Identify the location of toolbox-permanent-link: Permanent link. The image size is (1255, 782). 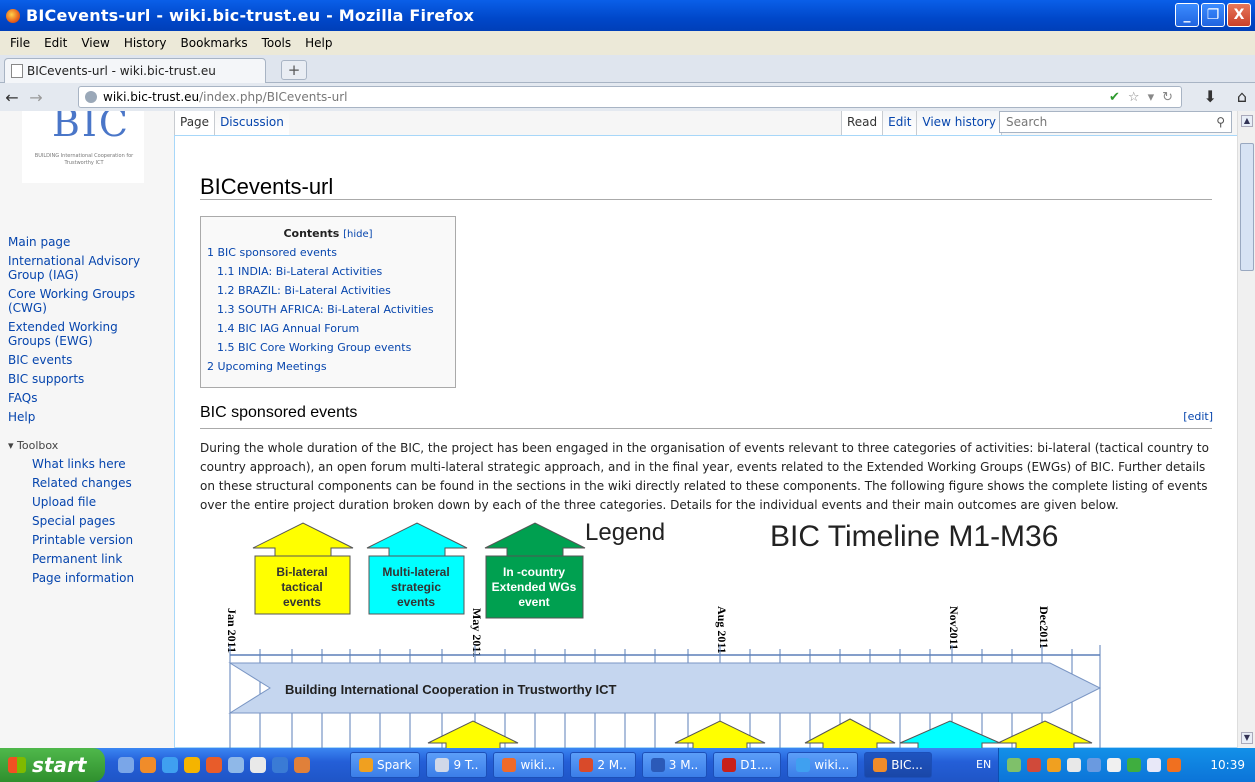
(83, 559).